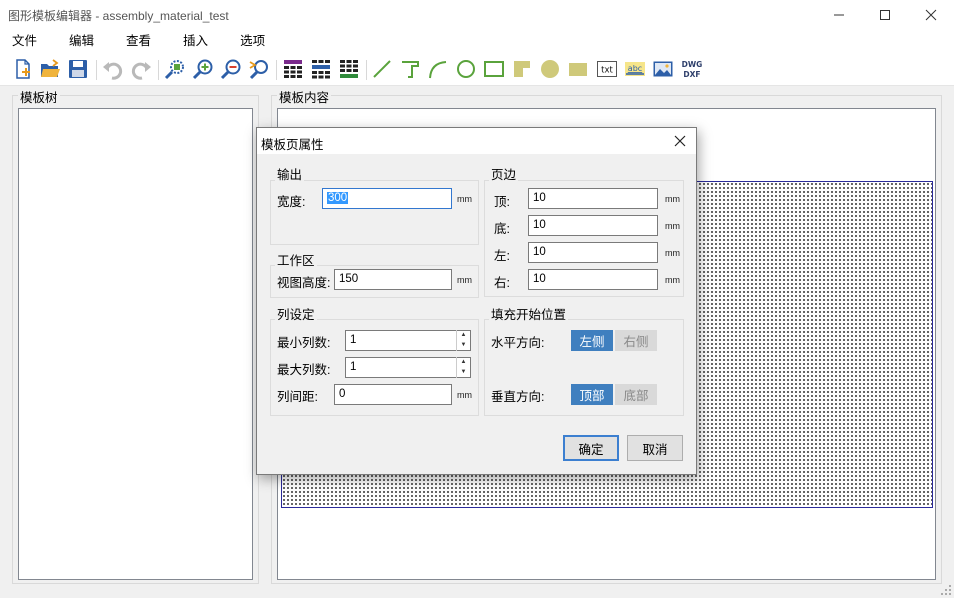  I want to click on dialog-title-bar: 模板页属性, so click(476, 141).